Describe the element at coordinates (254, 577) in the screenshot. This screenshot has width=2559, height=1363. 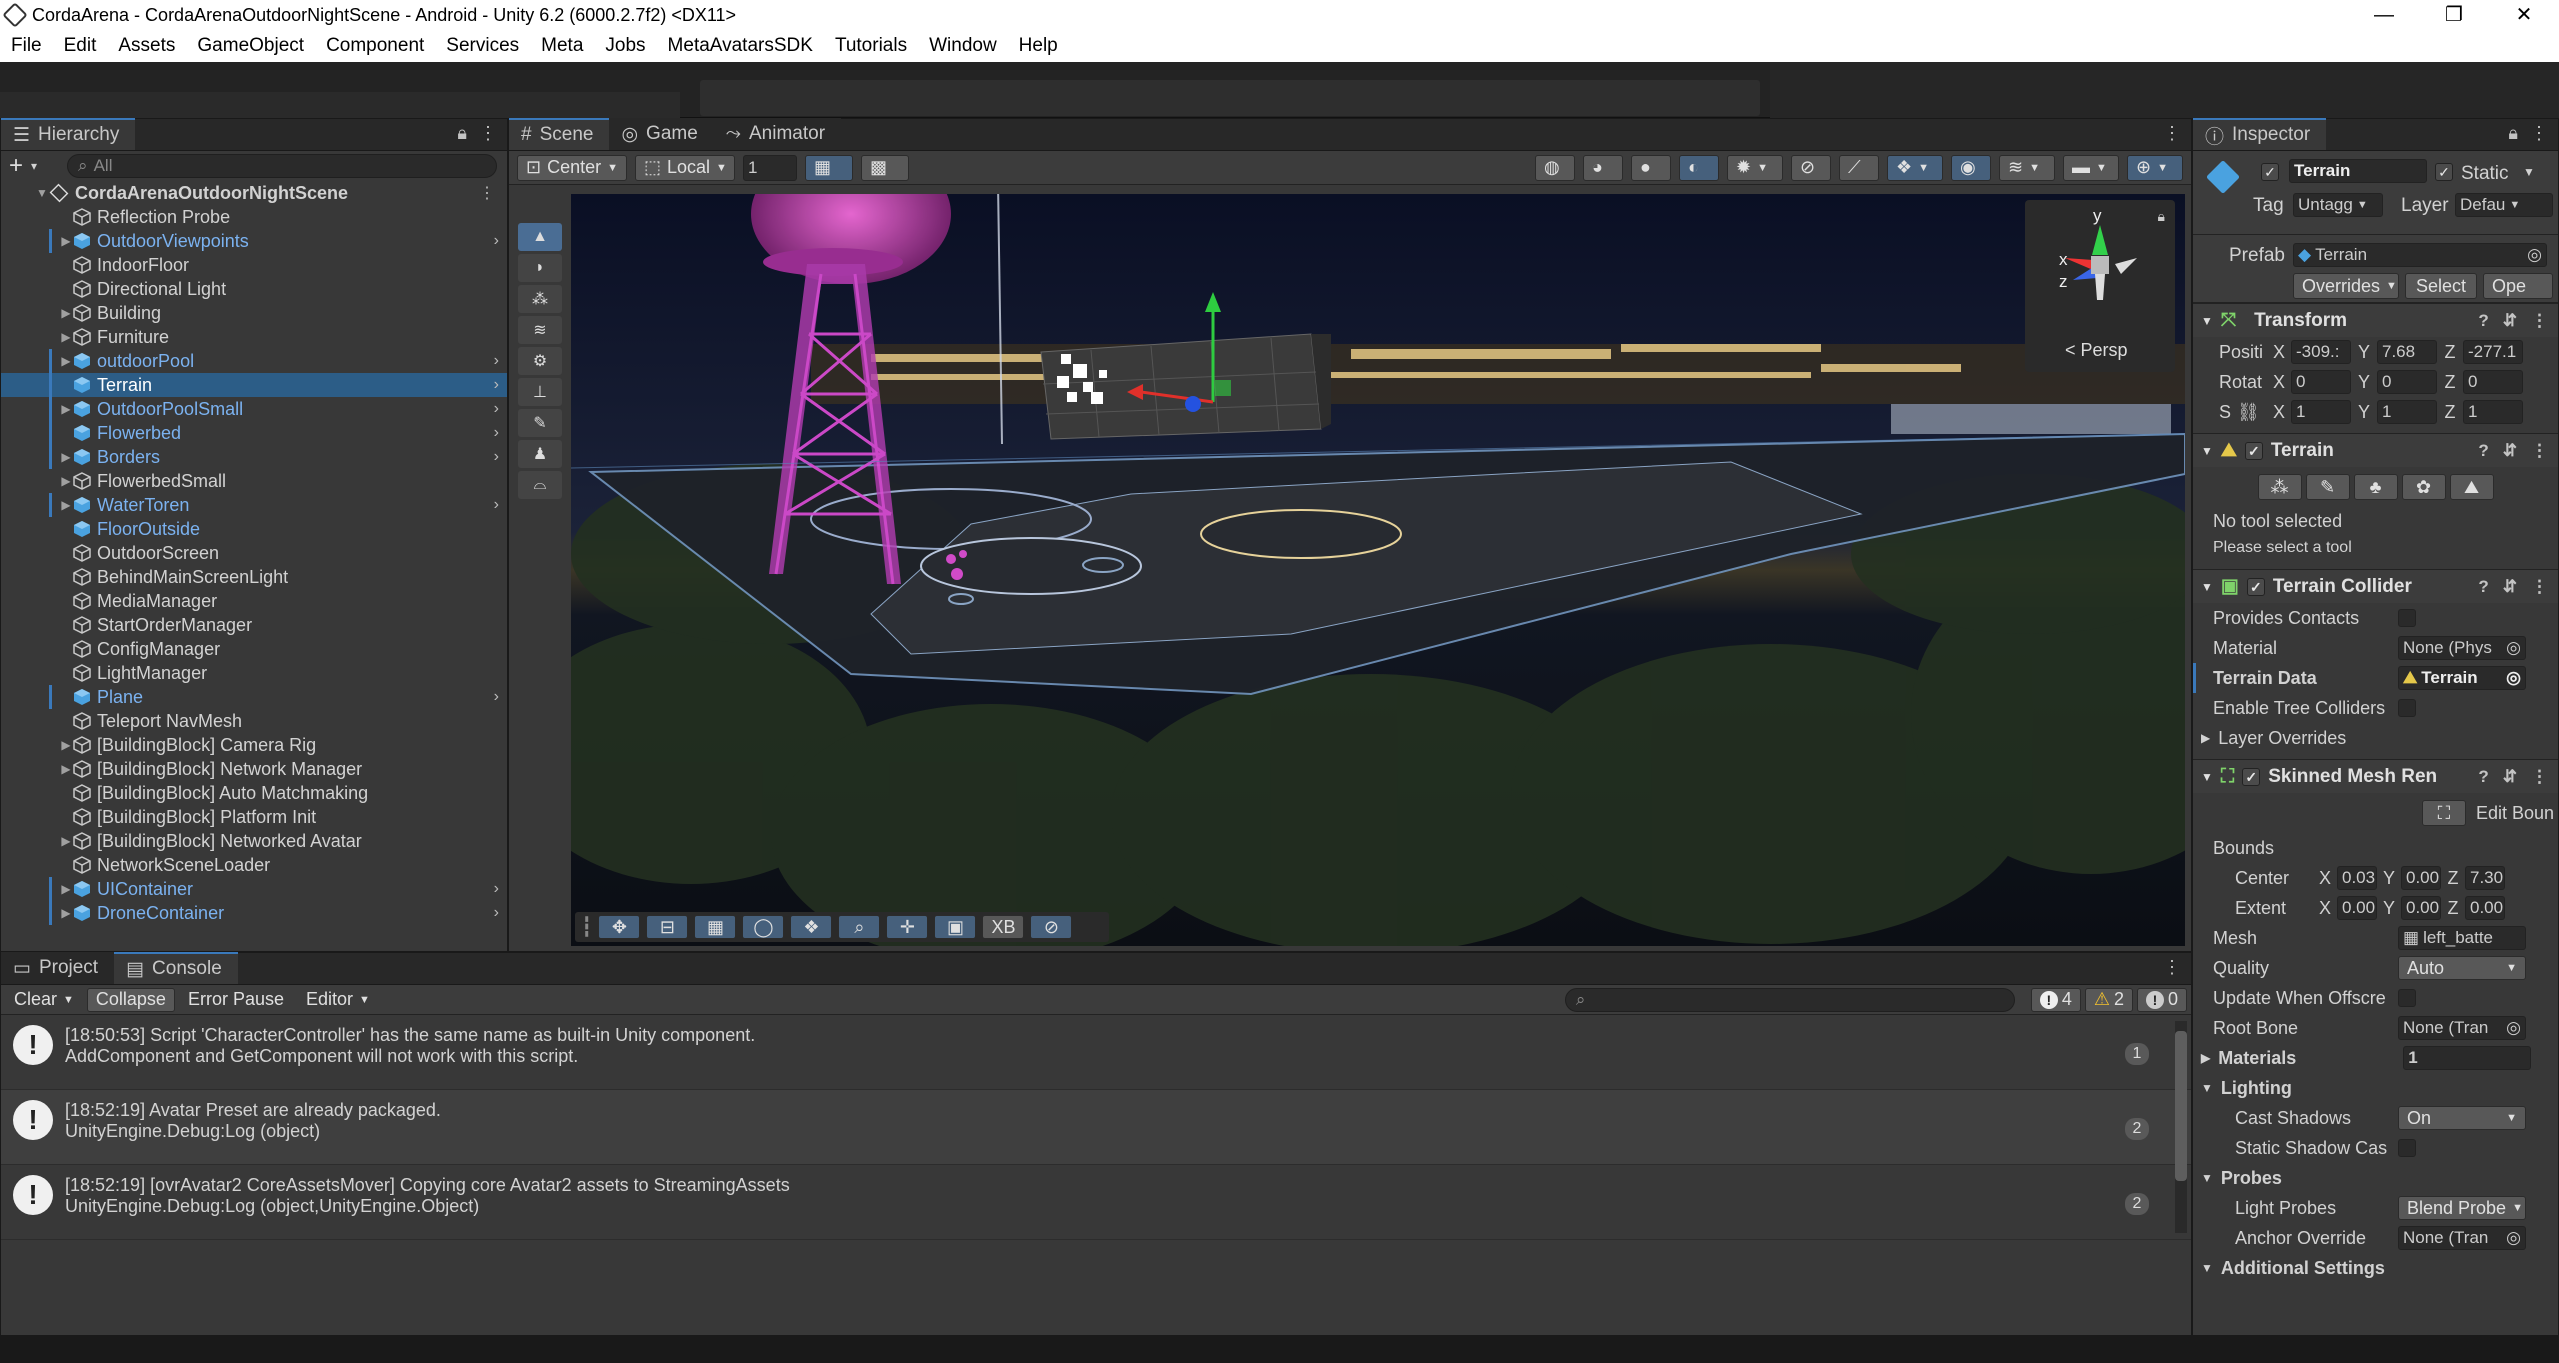
I see `hierarchy-item: BehindMainScreenLight` at that location.